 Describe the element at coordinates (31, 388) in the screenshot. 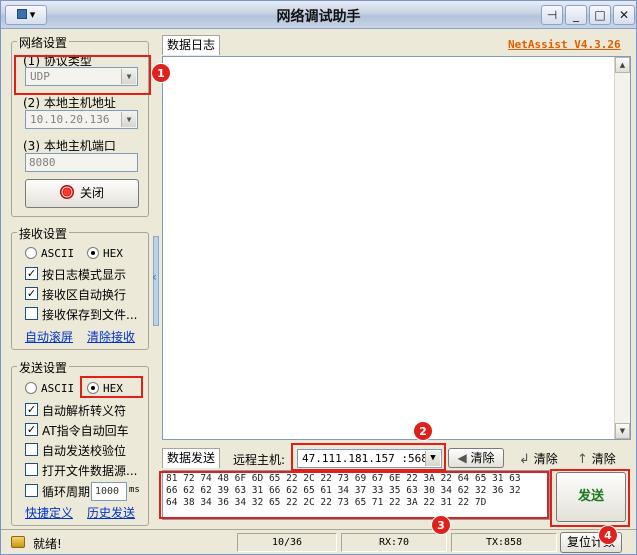

I see `send-ascii-radio` at that location.